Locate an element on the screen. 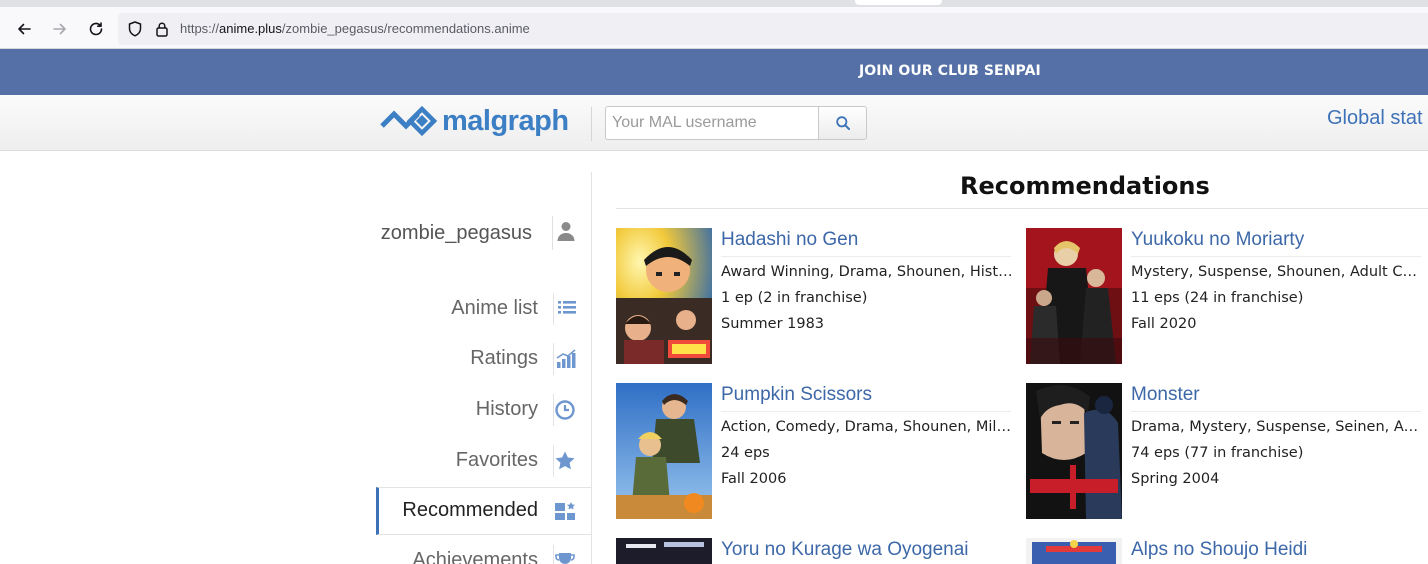 The image size is (1428, 564). reload-icon is located at coordinates (96, 29).